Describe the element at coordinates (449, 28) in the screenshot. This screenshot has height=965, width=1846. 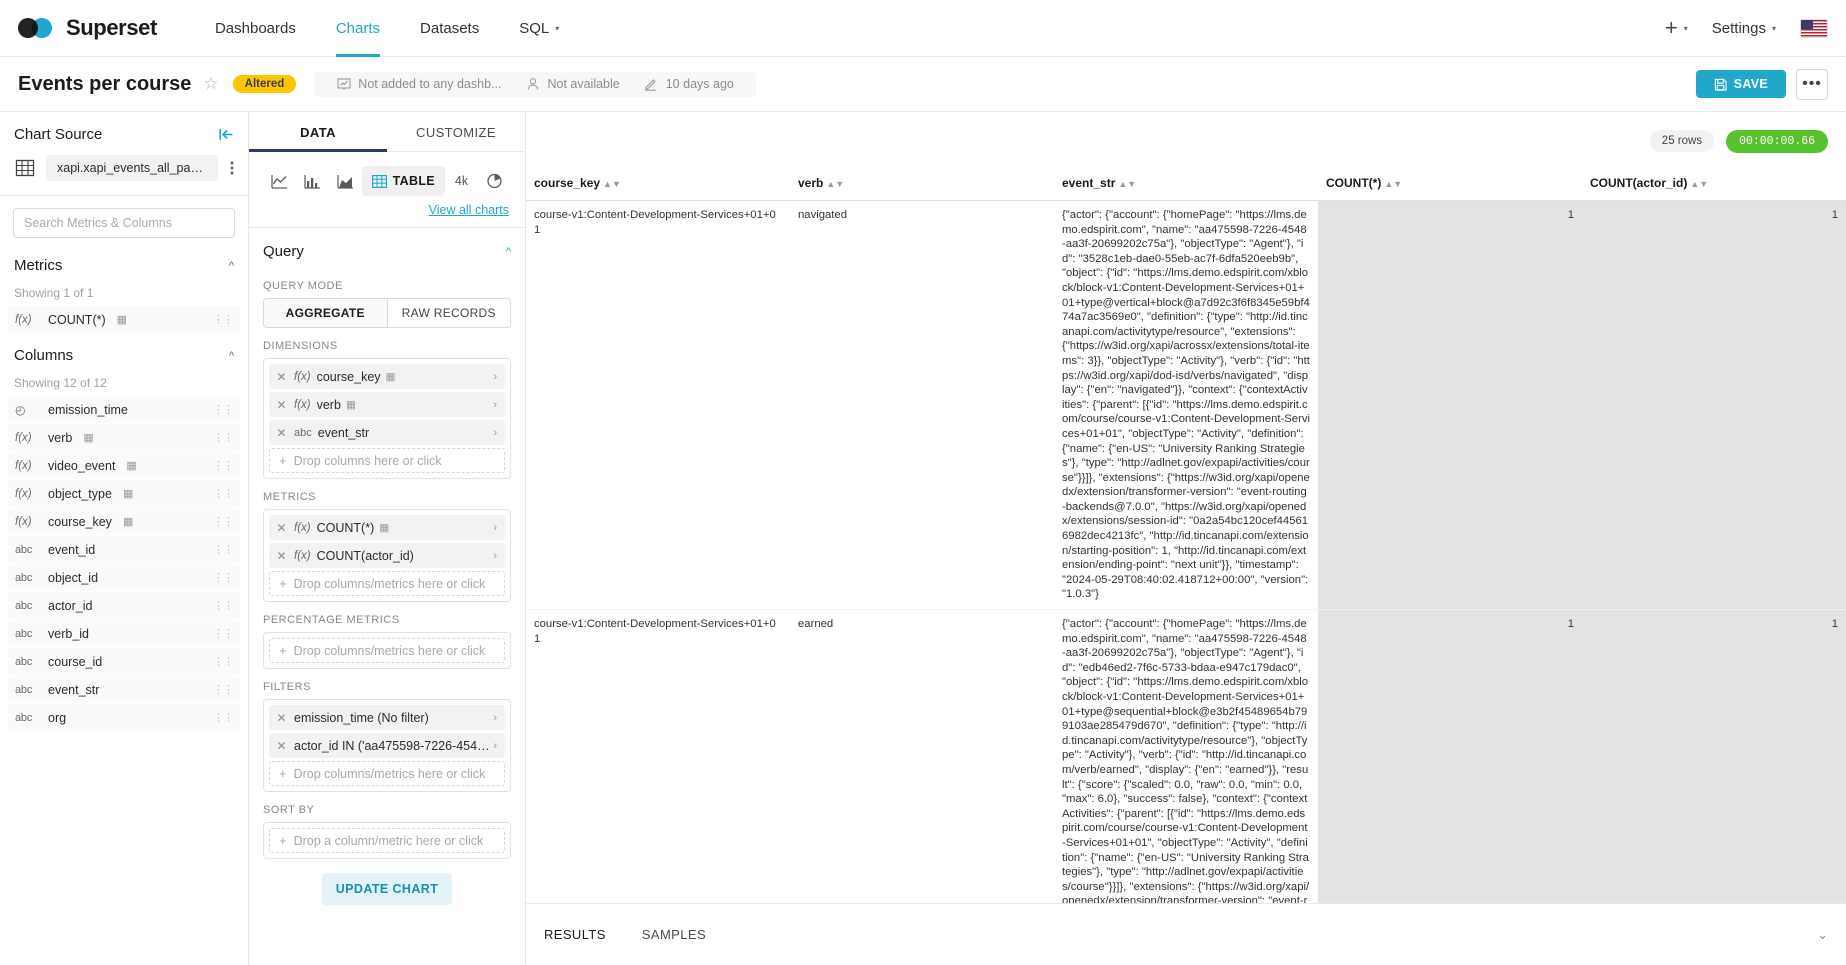
I see `nav-link-datasets: Datasets` at that location.